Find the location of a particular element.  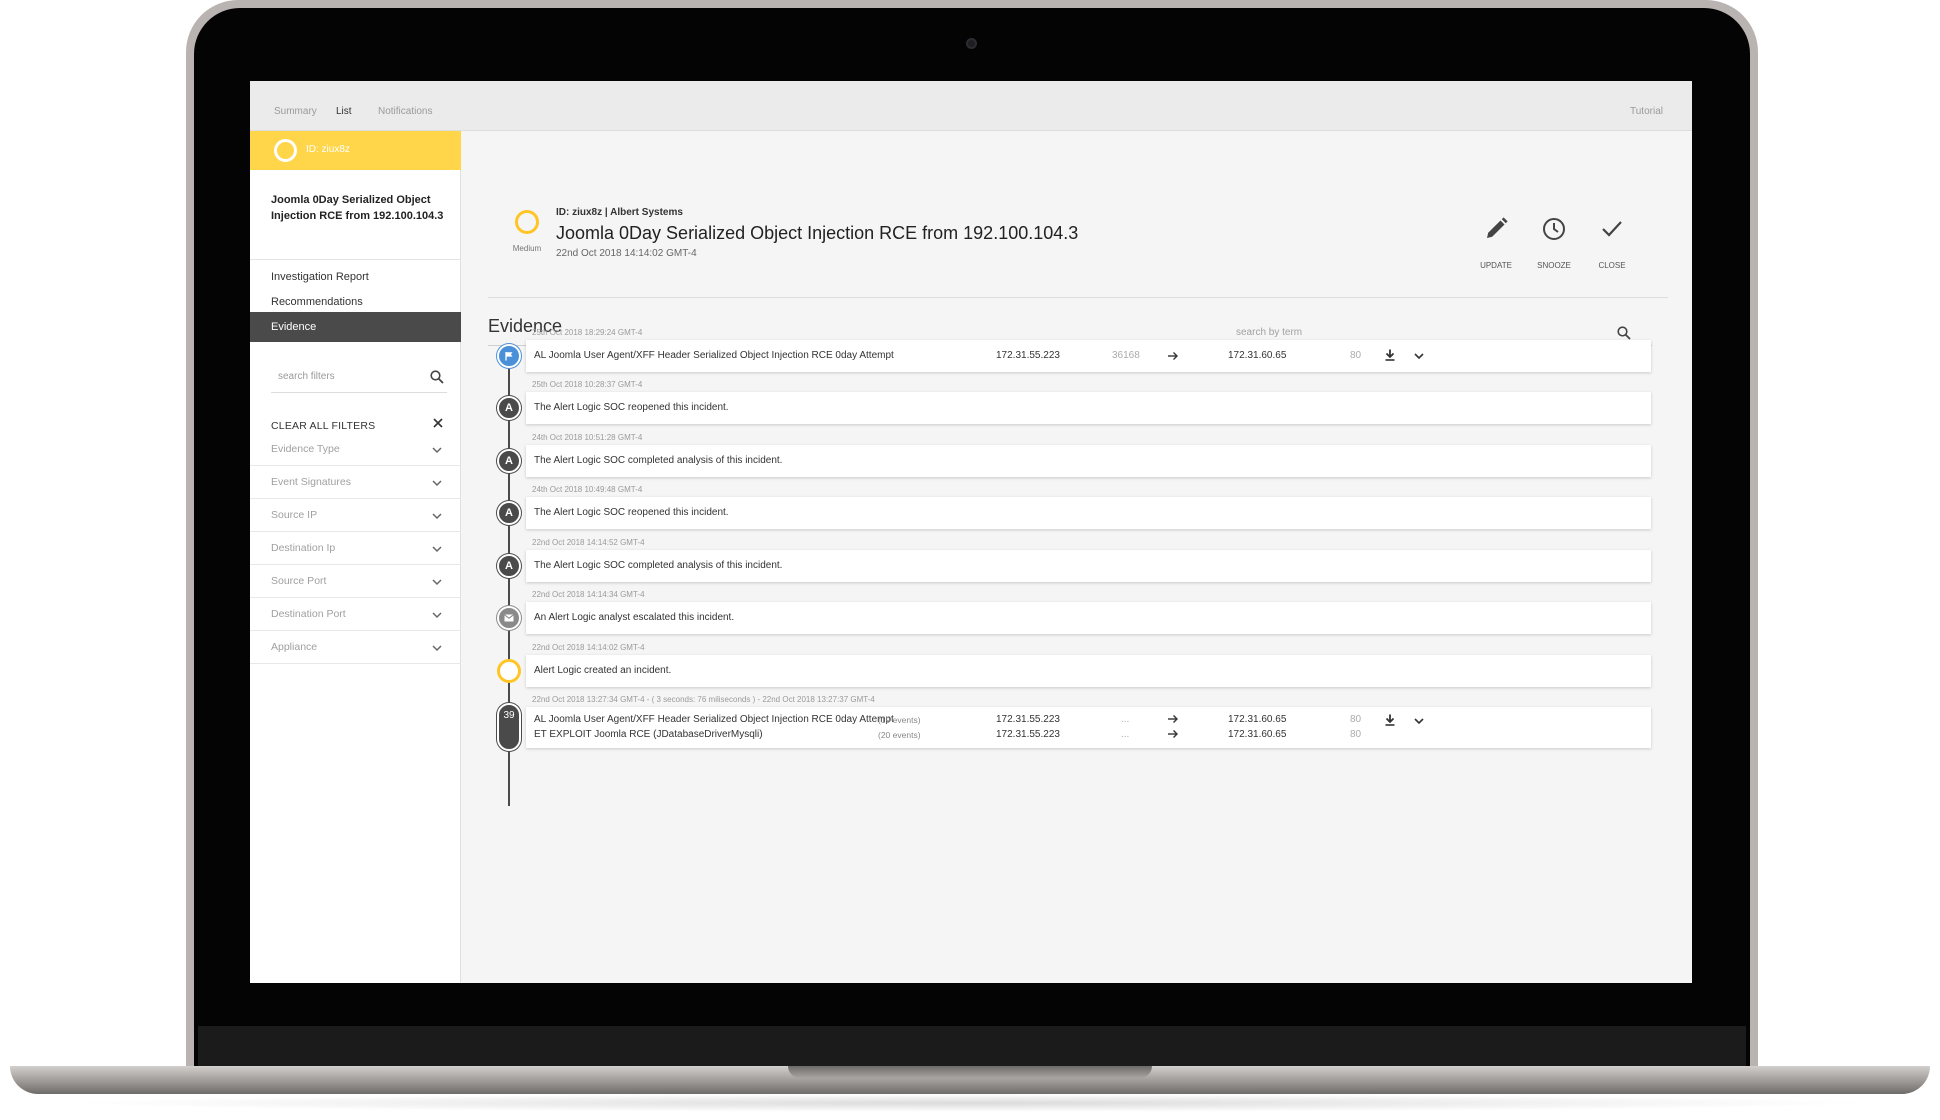

event-timestamp: 24th Oct 2018 10:51:28 GMT-4 is located at coordinates (587, 437).